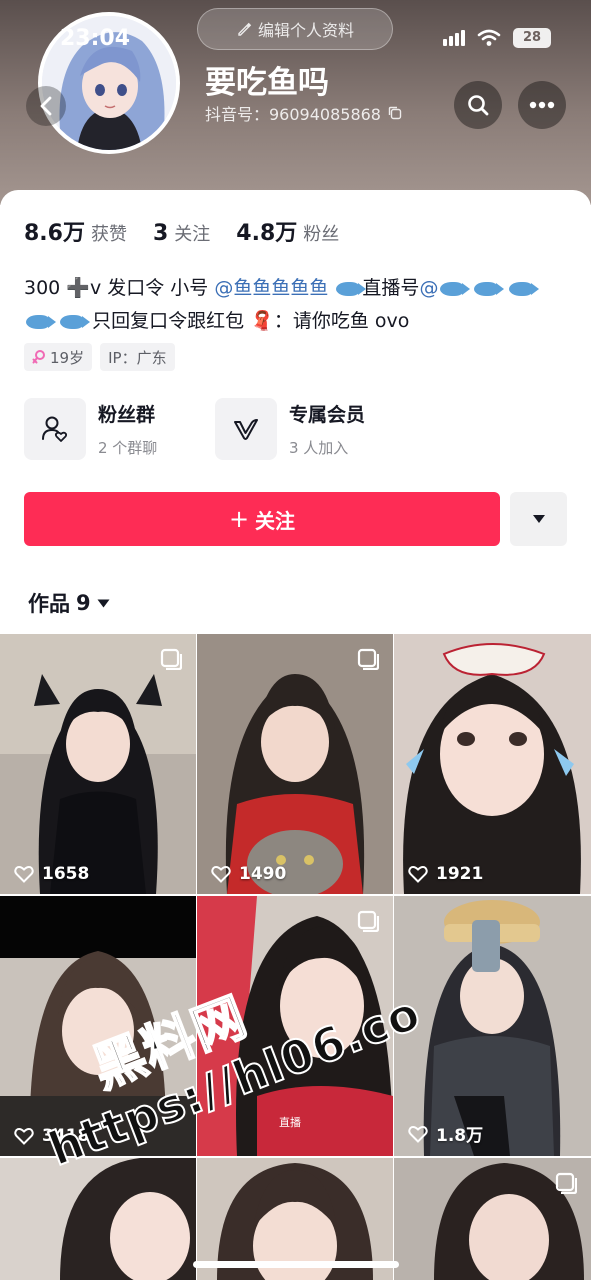 The height and width of the screenshot is (1280, 591). Describe the element at coordinates (454, 38) in the screenshot. I see `cellular-signal-icon` at that location.